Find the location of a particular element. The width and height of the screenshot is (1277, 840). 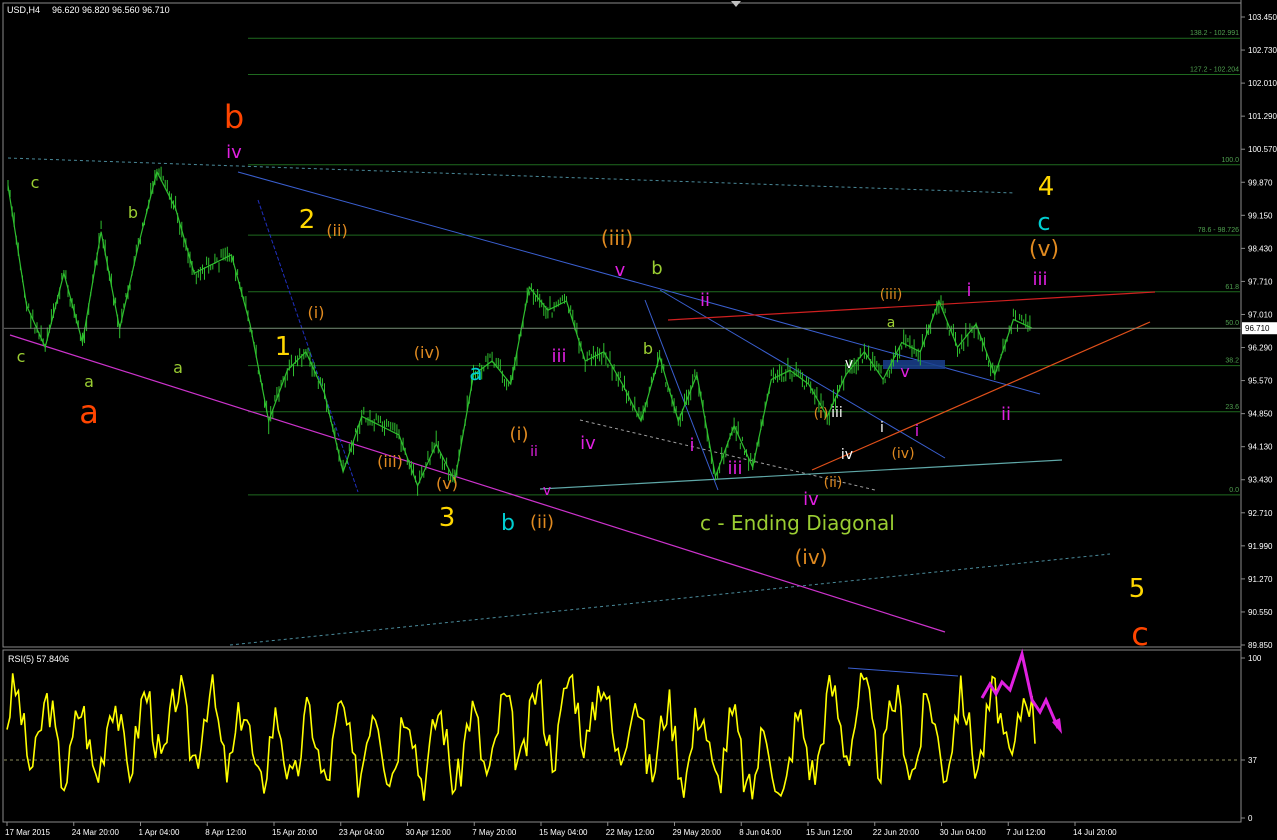

time-tick-label: 7 Jul 12:00 is located at coordinates (1026, 832).